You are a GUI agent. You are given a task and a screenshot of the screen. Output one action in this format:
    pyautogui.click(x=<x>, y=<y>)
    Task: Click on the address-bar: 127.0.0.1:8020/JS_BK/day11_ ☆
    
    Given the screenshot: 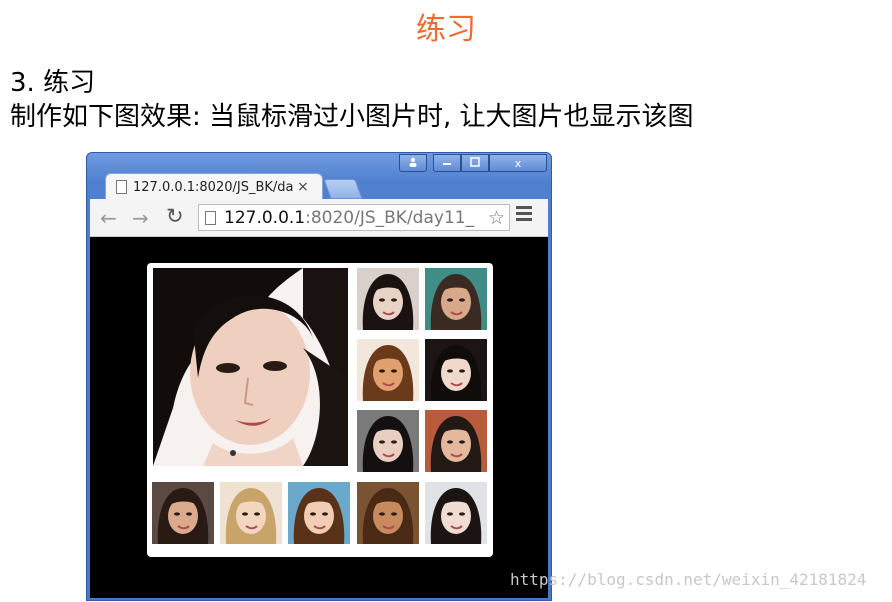 What is the action you would take?
    pyautogui.click(x=354, y=217)
    